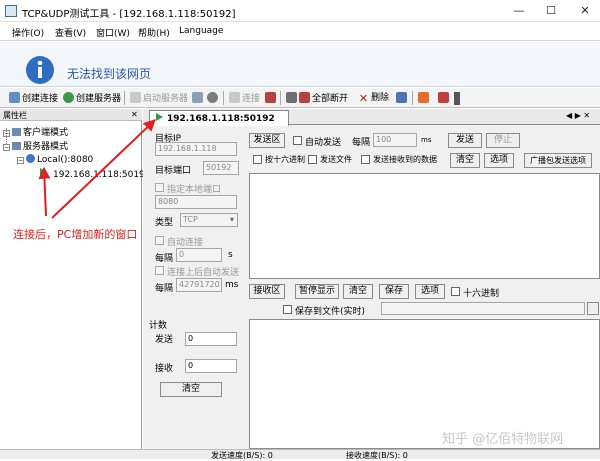 This screenshot has width=600, height=461. What do you see at coordinates (75, 234) in the screenshot?
I see `annotation-text: 连接后，PC增加新的窗口` at bounding box center [75, 234].